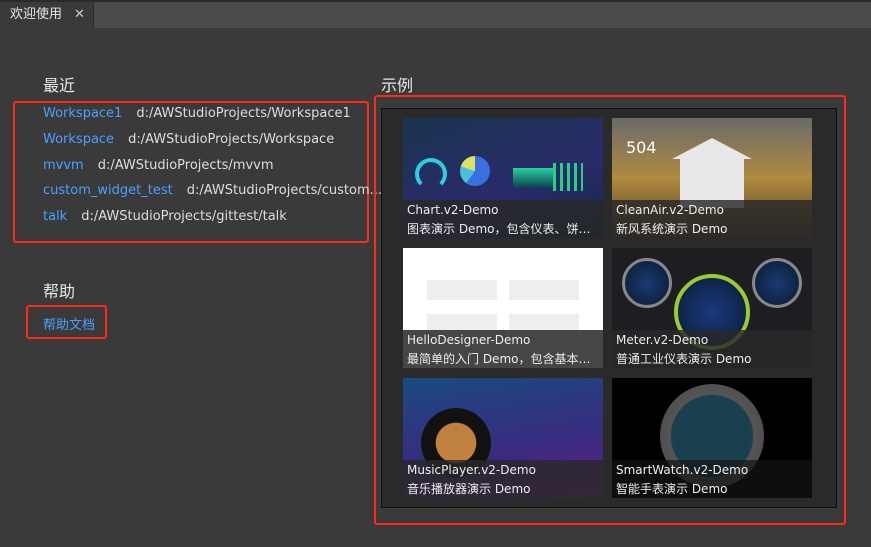 Image resolution: width=871 pixels, height=547 pixels. I want to click on tab-label: 欢迎使用, so click(36, 14).